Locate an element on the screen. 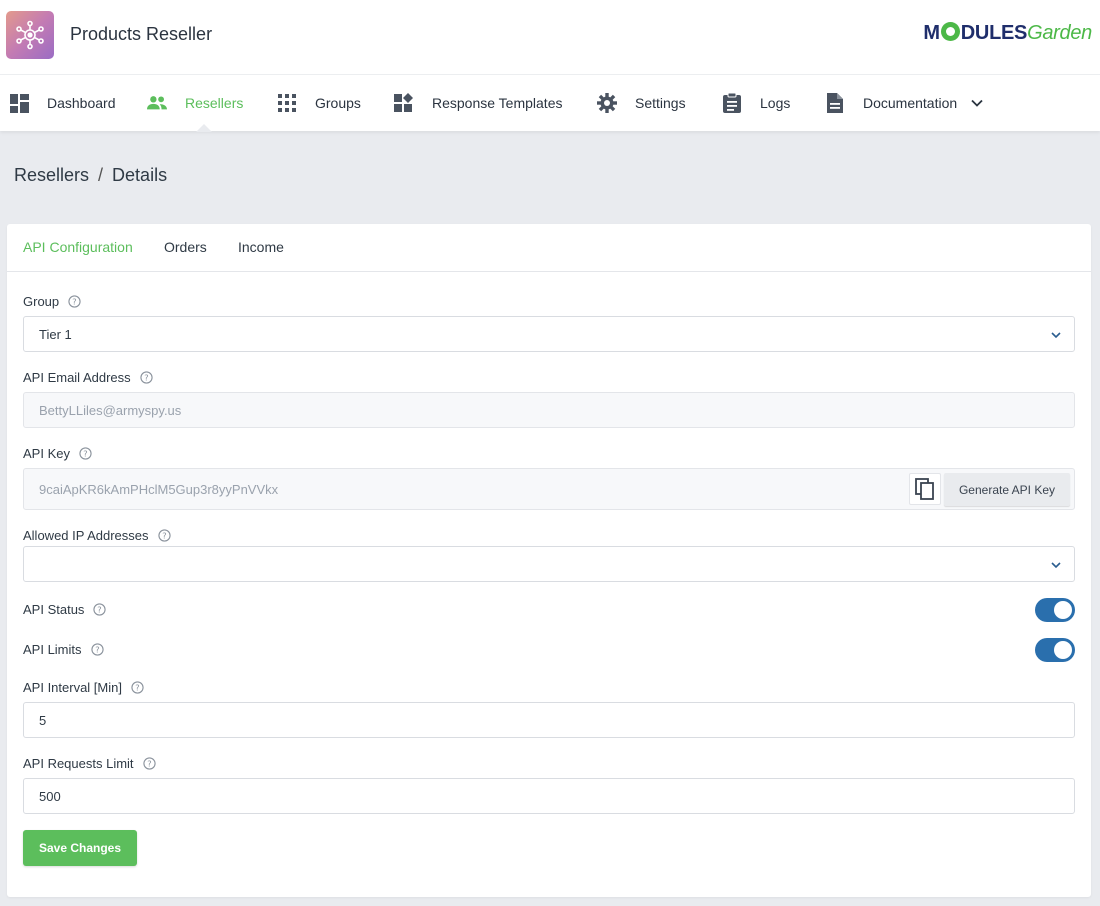 The width and height of the screenshot is (1100, 906). nav-item-response-templates: Response Templates is located at coordinates (478, 103).